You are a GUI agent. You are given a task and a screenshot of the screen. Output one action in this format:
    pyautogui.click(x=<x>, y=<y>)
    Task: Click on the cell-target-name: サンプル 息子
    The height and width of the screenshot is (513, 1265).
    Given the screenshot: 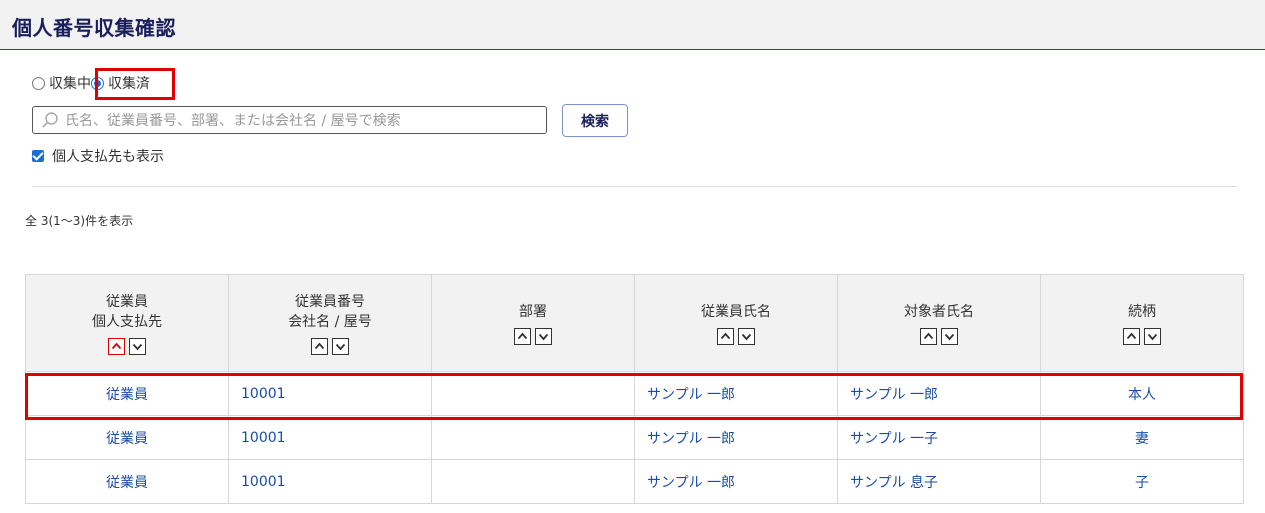 What is the action you would take?
    pyautogui.click(x=939, y=481)
    